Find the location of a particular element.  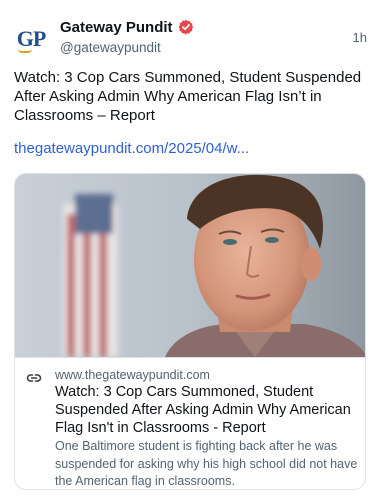

author-name: Gateway Pundit is located at coordinates (116, 27).